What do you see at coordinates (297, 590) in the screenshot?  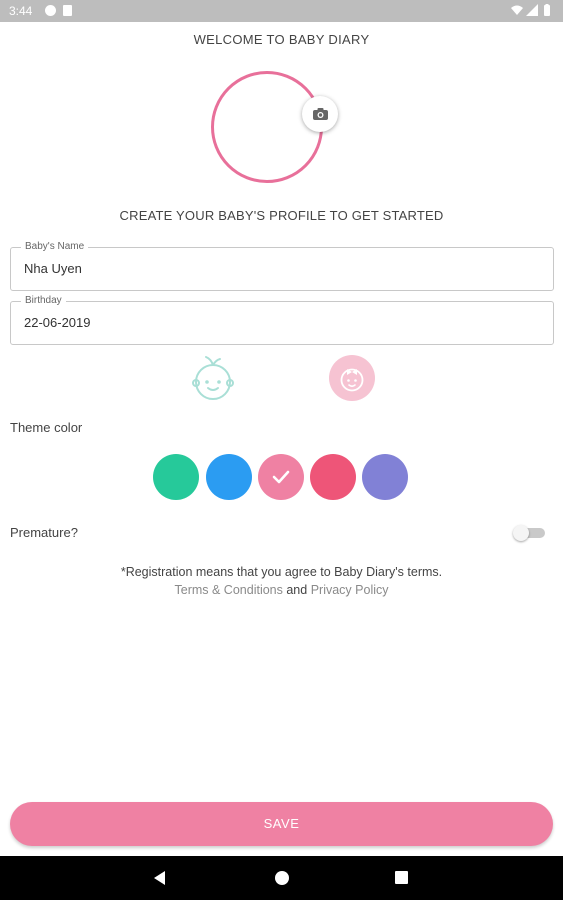 I see `terms-and-text: and` at bounding box center [297, 590].